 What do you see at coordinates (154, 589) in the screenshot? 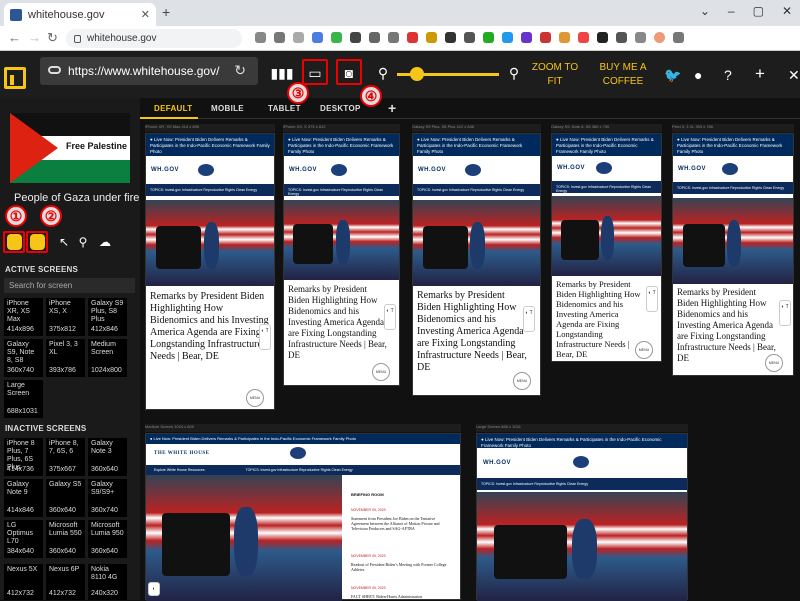
I see `accessibility-toggle: ◐` at bounding box center [154, 589].